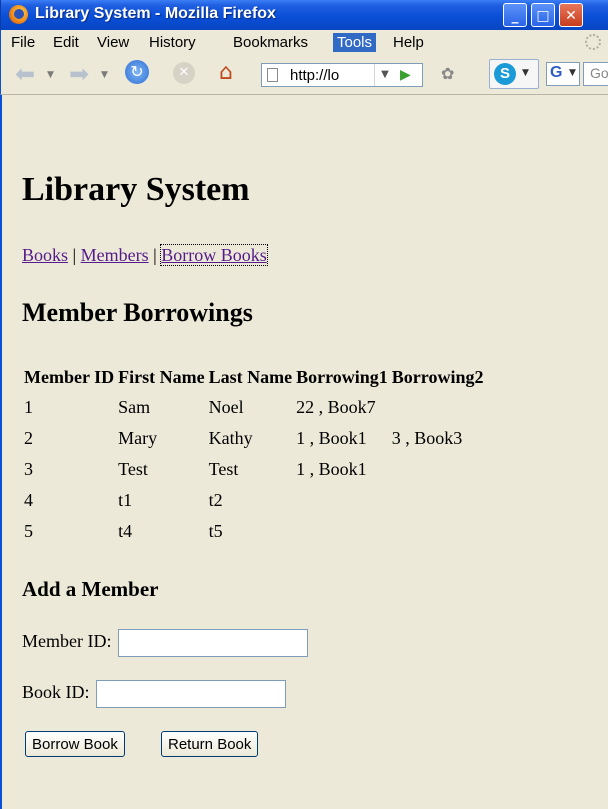 The width and height of the screenshot is (608, 809). I want to click on table-cell: 4, so click(28, 500).